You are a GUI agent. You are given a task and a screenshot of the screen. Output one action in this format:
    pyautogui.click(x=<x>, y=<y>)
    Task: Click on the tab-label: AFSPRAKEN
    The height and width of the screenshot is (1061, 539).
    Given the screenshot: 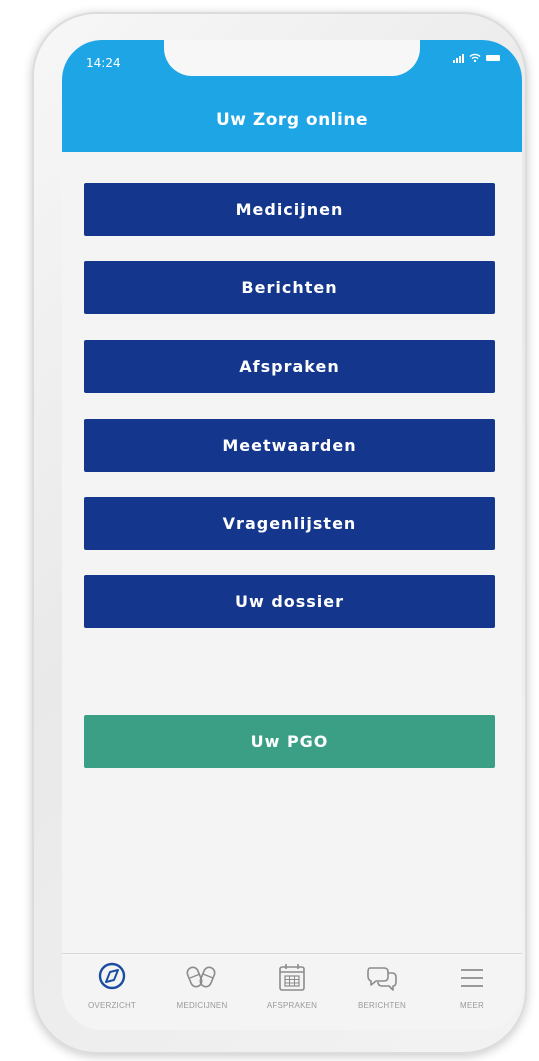 What is the action you would take?
    pyautogui.click(x=292, y=1005)
    